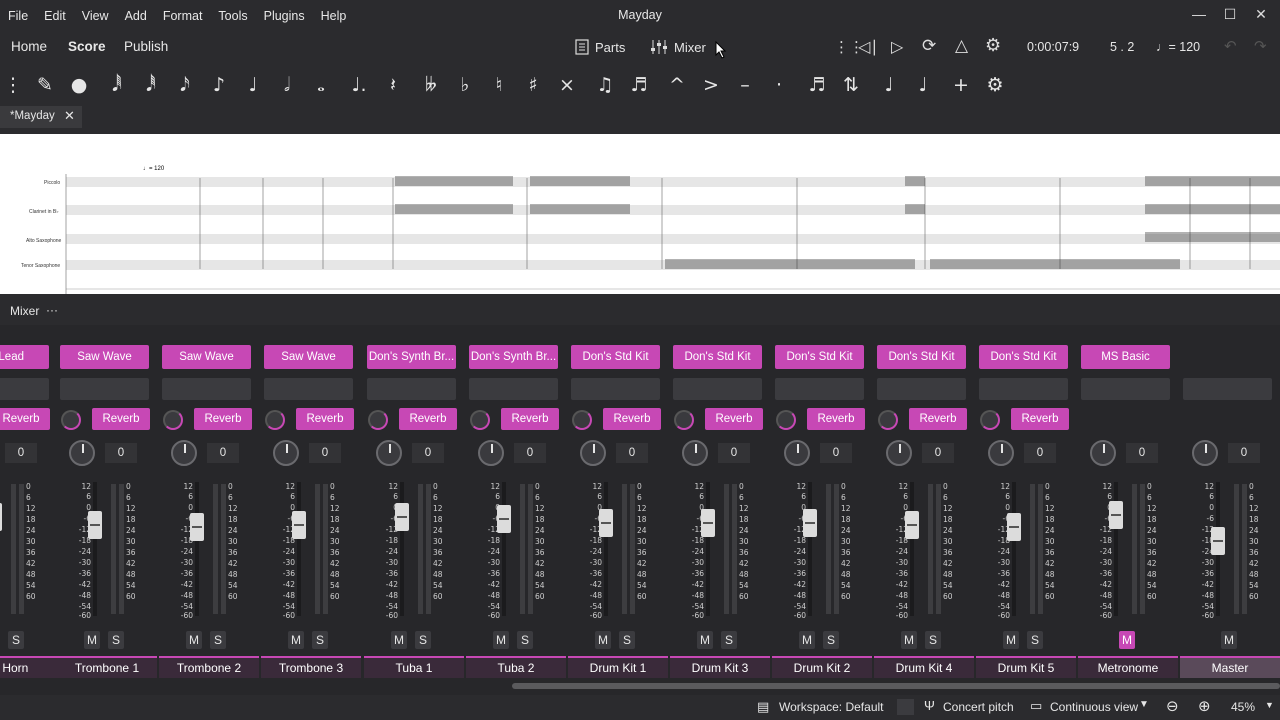  Describe the element at coordinates (745, 85) in the screenshot. I see `tenuto-icon: –` at that location.